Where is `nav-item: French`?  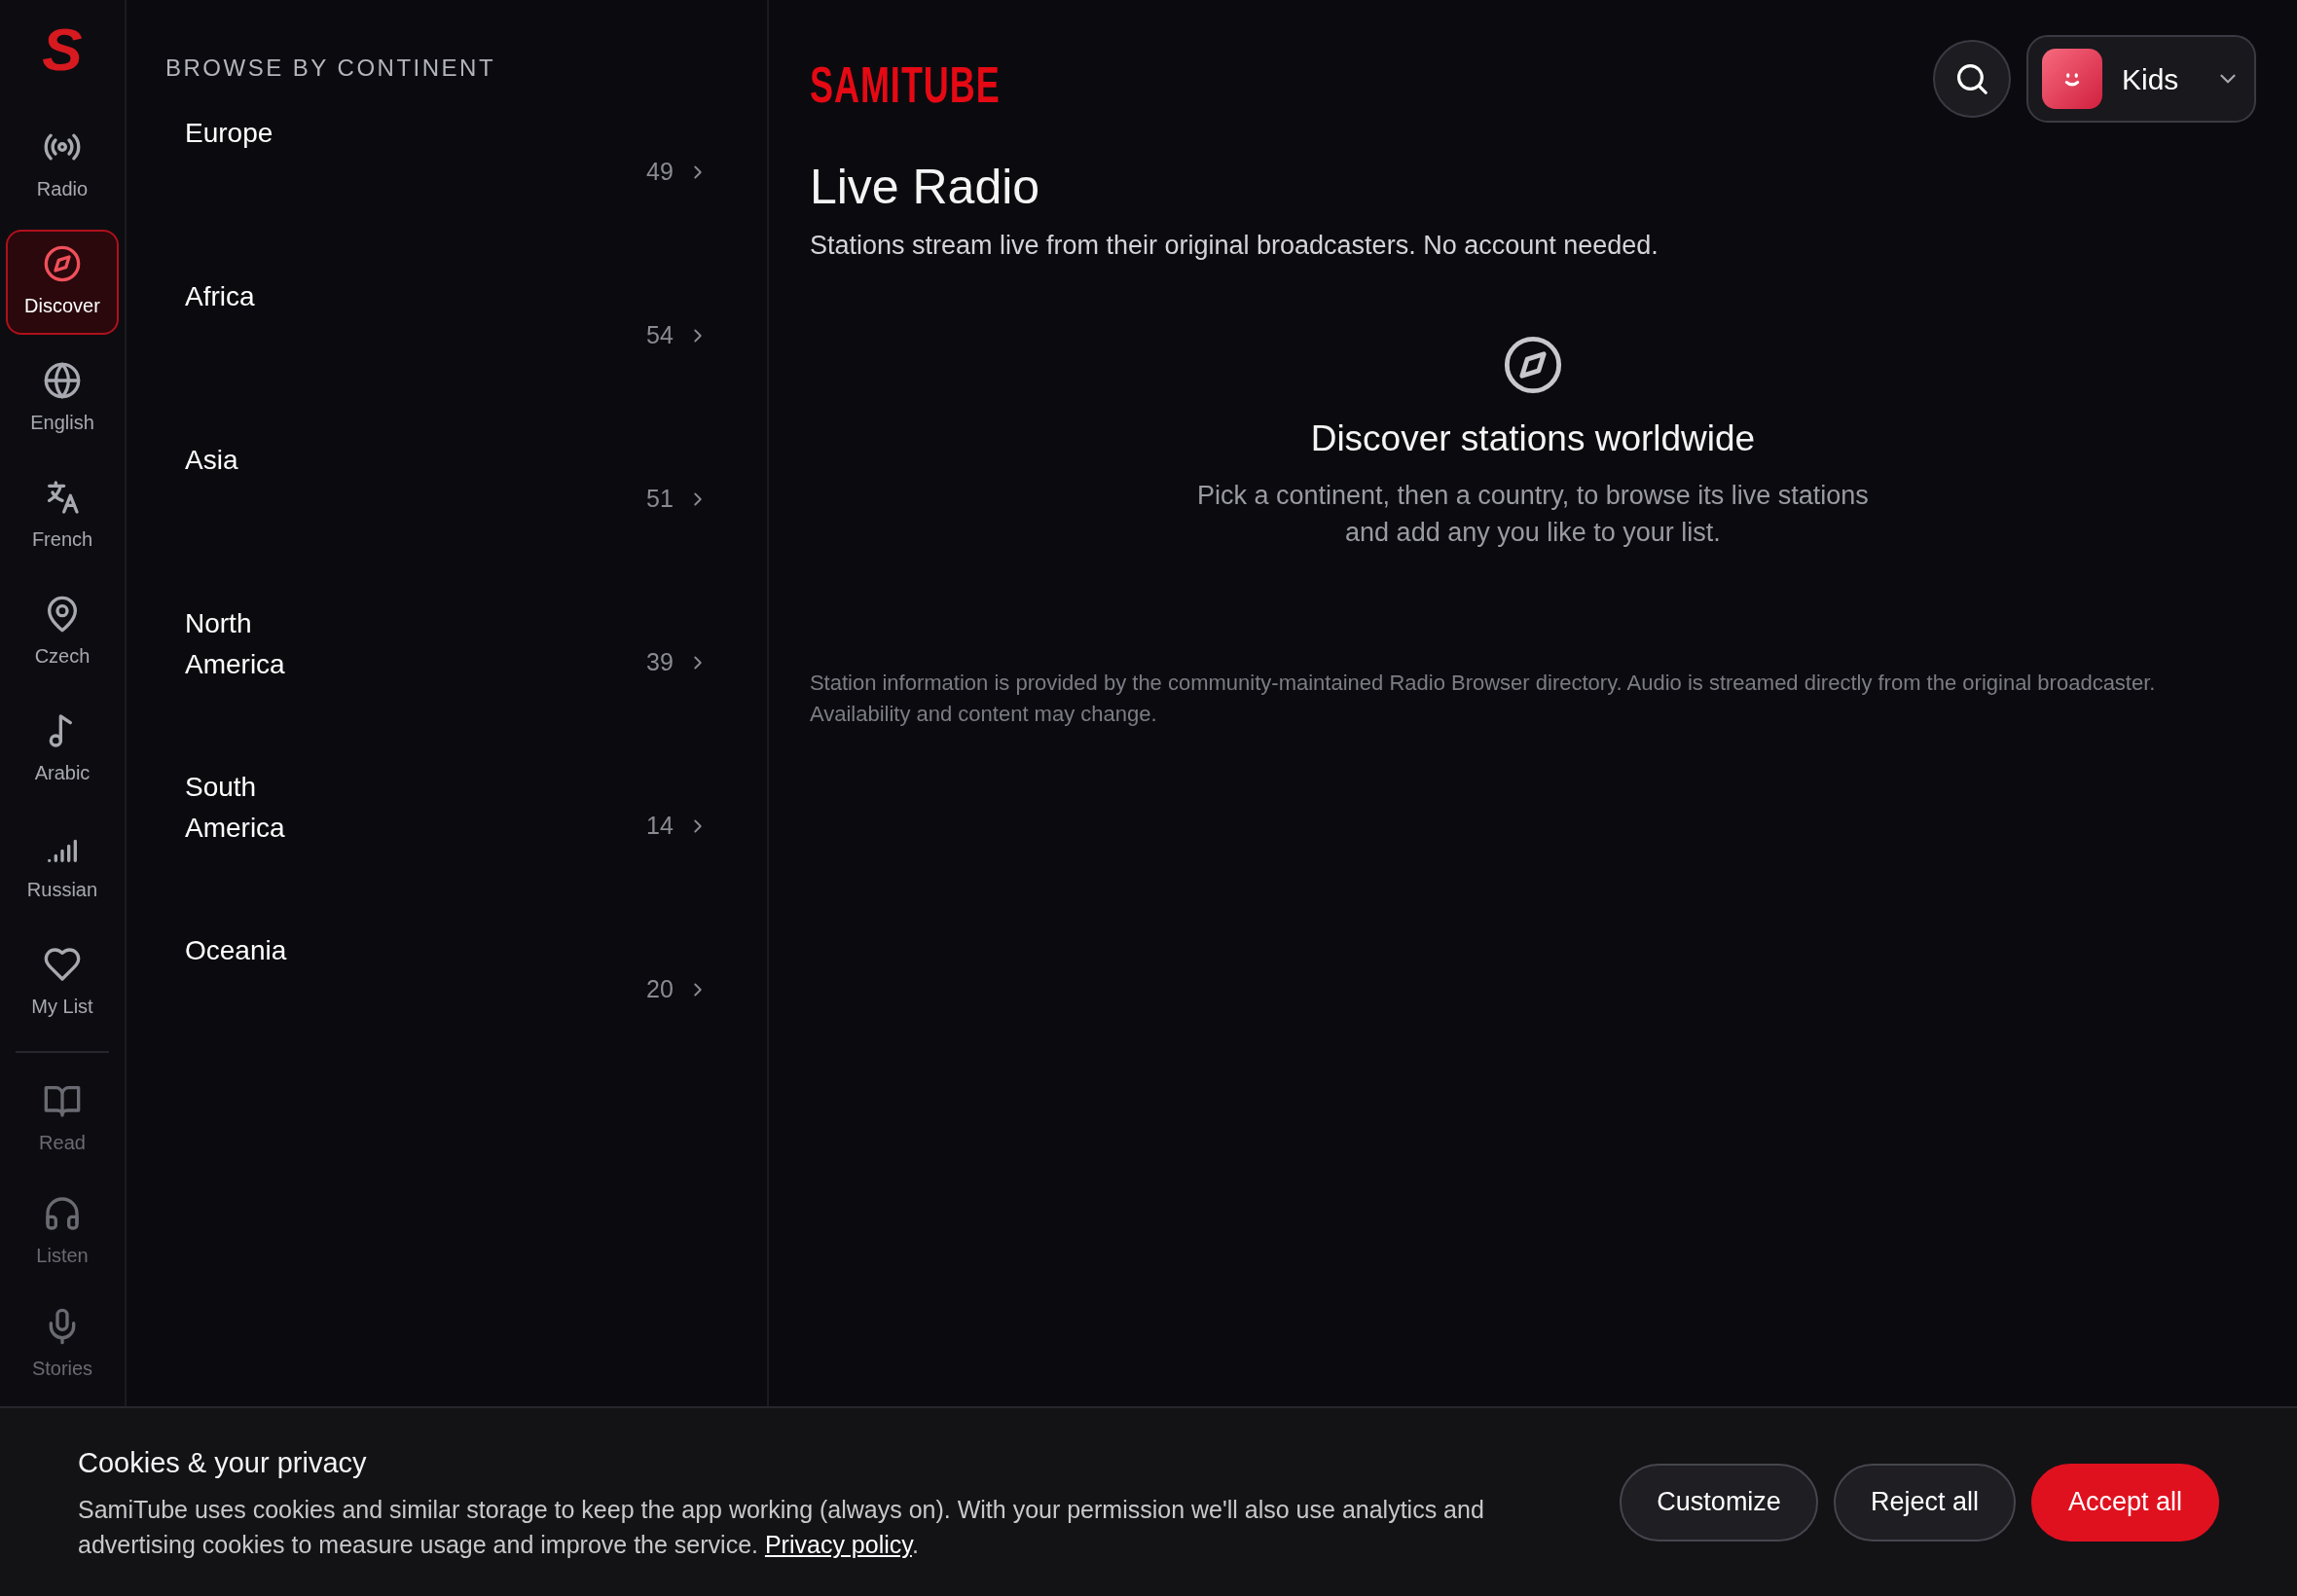 nav-item: French is located at coordinates (63, 515).